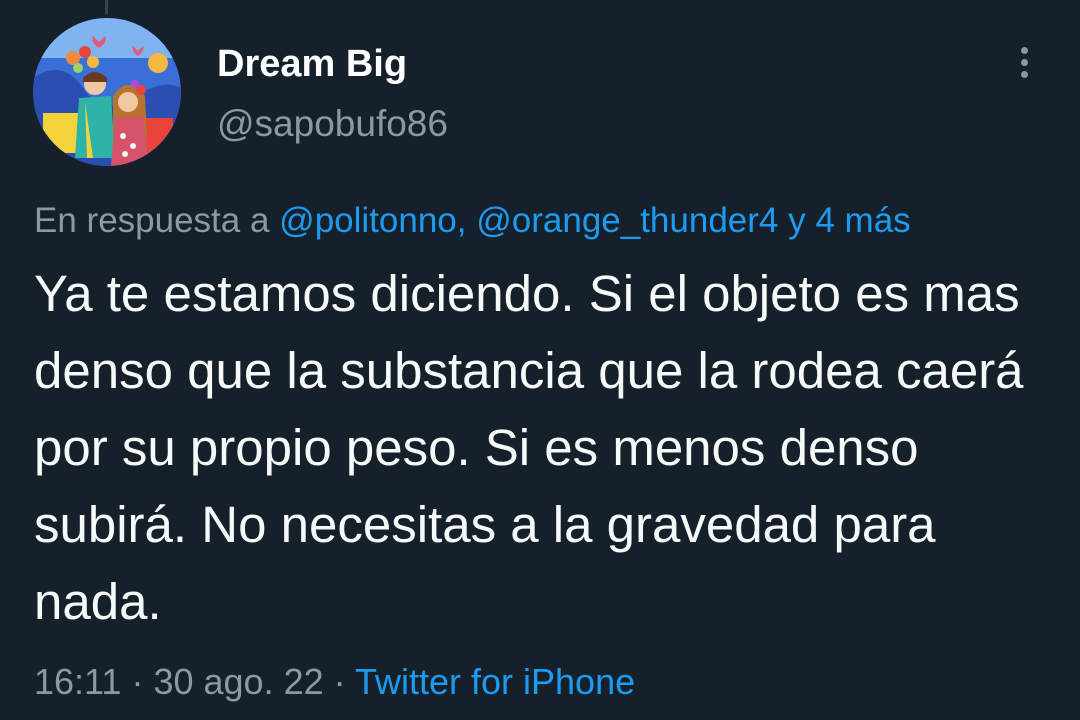  Describe the element at coordinates (627, 220) in the screenshot. I see `mention-link: @orange_thunder4` at that location.